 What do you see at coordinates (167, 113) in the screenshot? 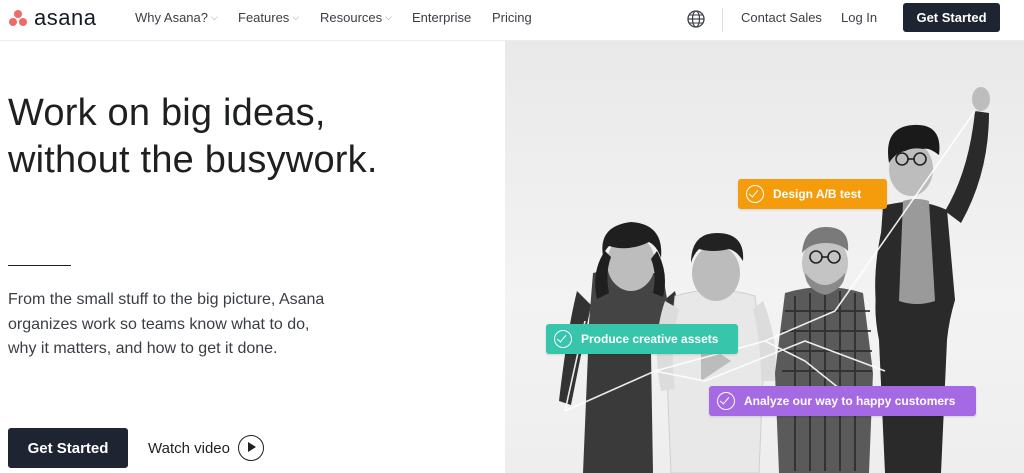
I see `hero-title-line1: Work on big ideas,` at bounding box center [167, 113].